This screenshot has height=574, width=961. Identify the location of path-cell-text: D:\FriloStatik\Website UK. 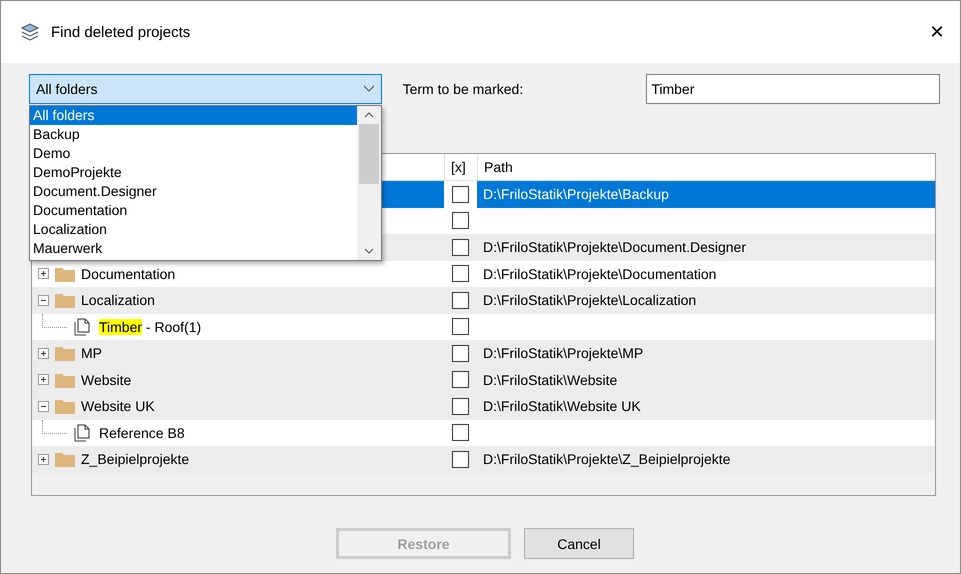
(562, 406).